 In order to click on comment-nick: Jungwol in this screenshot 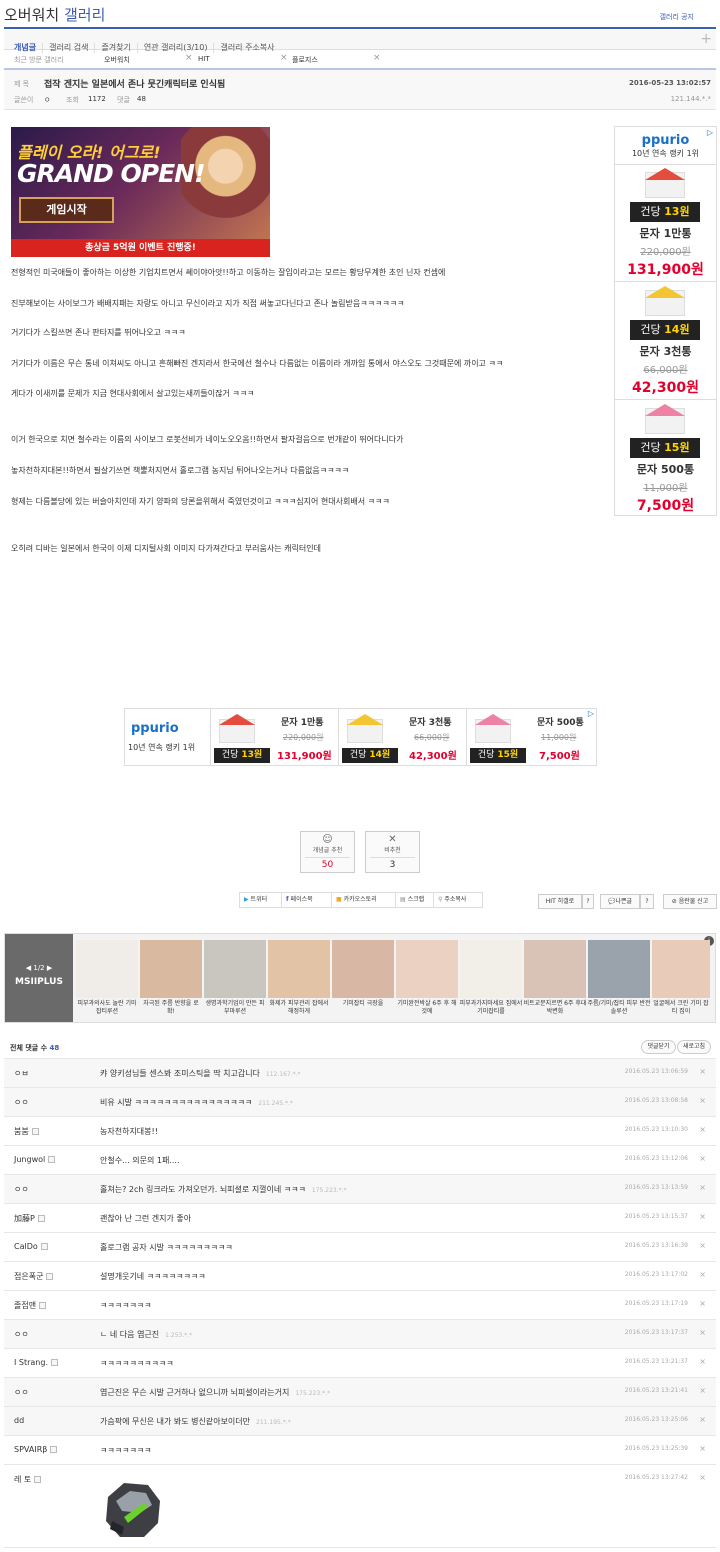, I will do `click(35, 1159)`.